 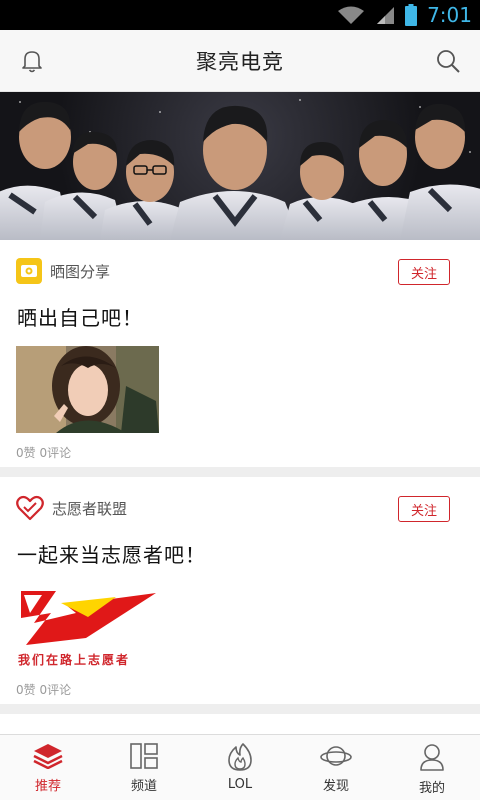 What do you see at coordinates (240, 784) in the screenshot?
I see `tab-label: LOL` at bounding box center [240, 784].